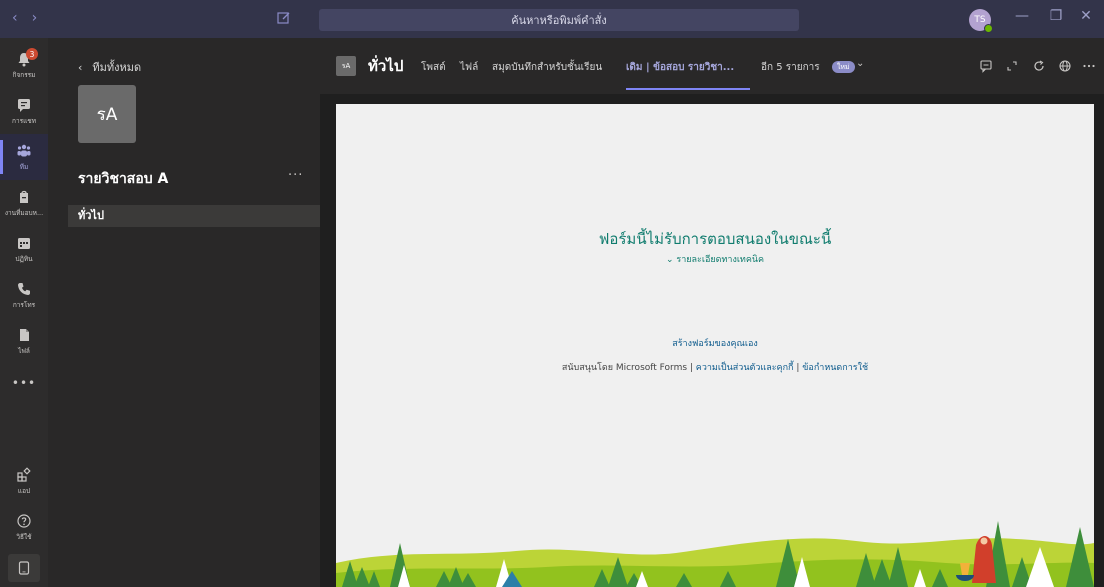 This screenshot has height=587, width=1104. What do you see at coordinates (715, 554) in the screenshot?
I see `forest-landscape-illustration` at bounding box center [715, 554].